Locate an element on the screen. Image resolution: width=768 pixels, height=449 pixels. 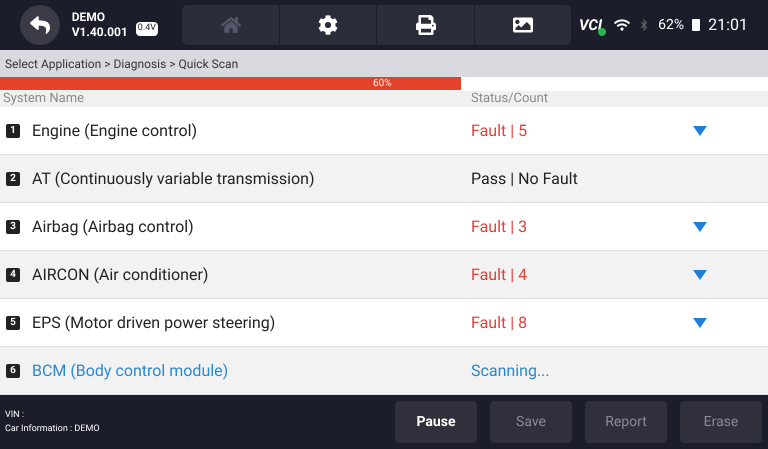
status-text: Fault | 5 is located at coordinates (499, 131).